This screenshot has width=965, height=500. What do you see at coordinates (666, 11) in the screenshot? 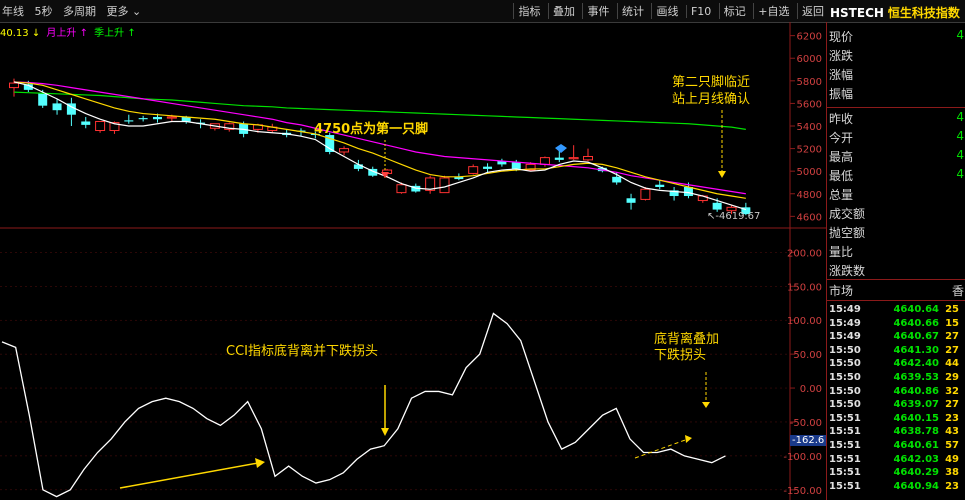
I see `menu-draw: 画线` at bounding box center [666, 11].